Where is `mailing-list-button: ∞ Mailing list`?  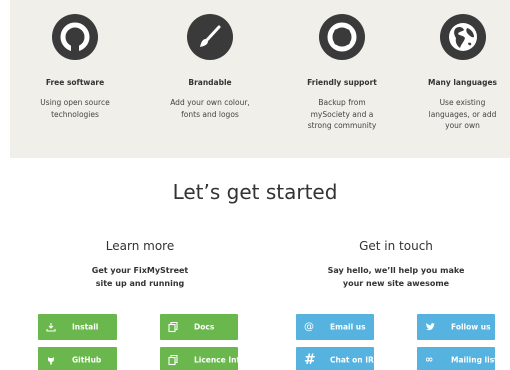
mailing-list-button: ∞ Mailing list is located at coordinates (457, 358).